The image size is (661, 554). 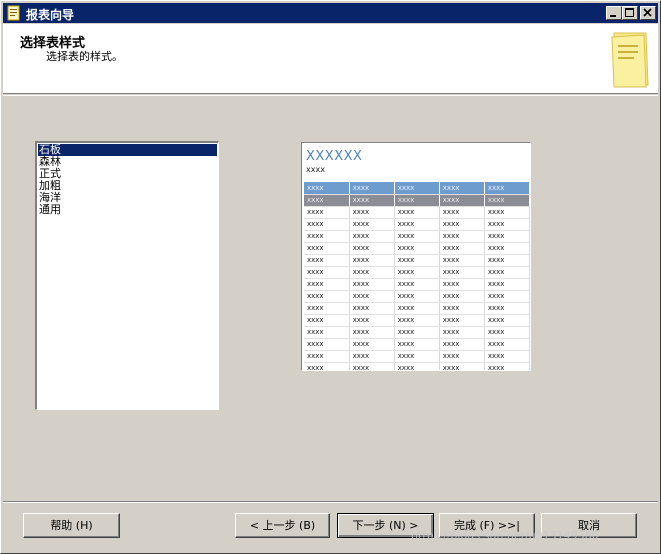 I want to click on style-item-bold: 加粗, so click(x=127, y=186).